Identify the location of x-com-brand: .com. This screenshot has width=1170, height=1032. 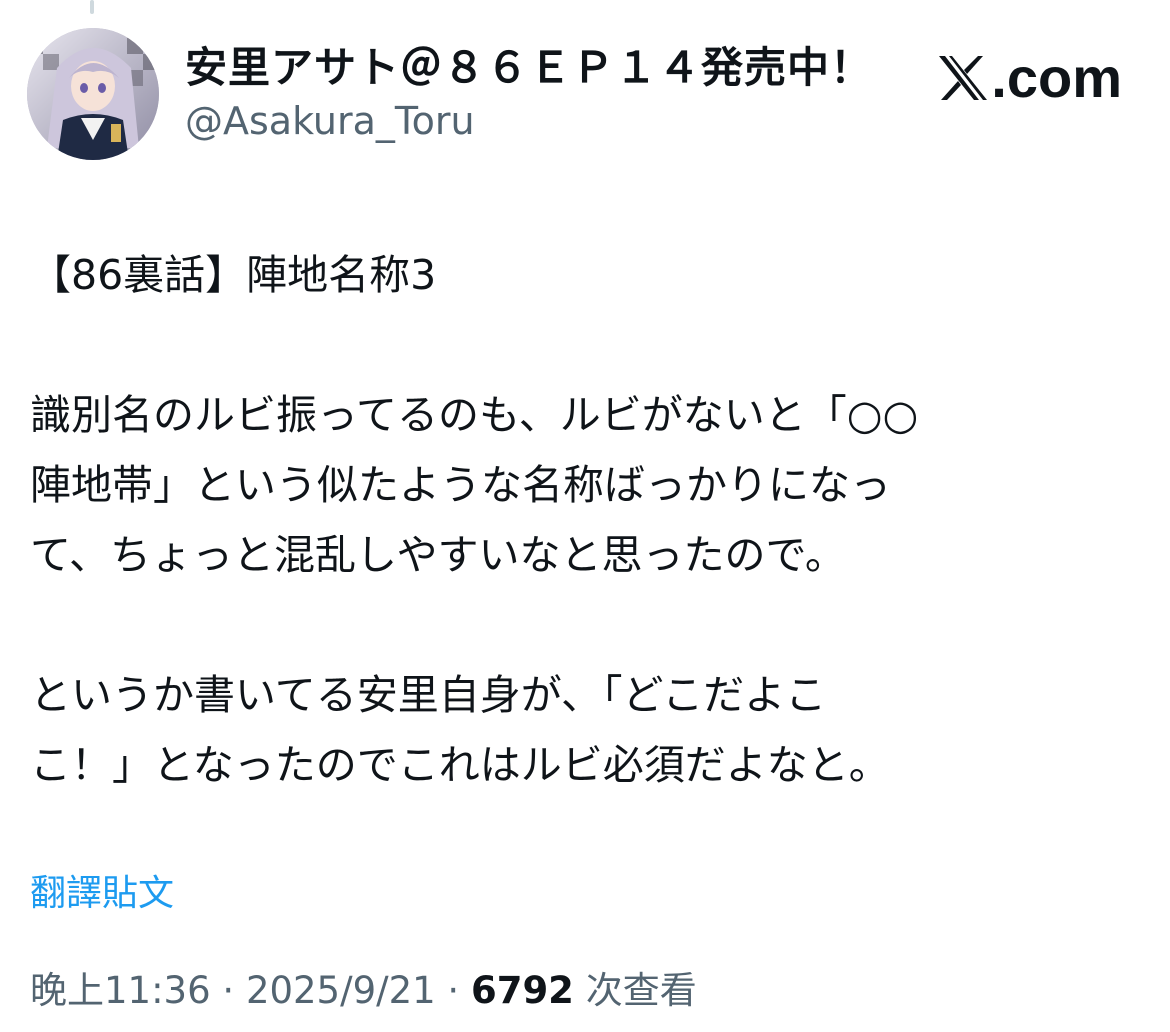
(1029, 78).